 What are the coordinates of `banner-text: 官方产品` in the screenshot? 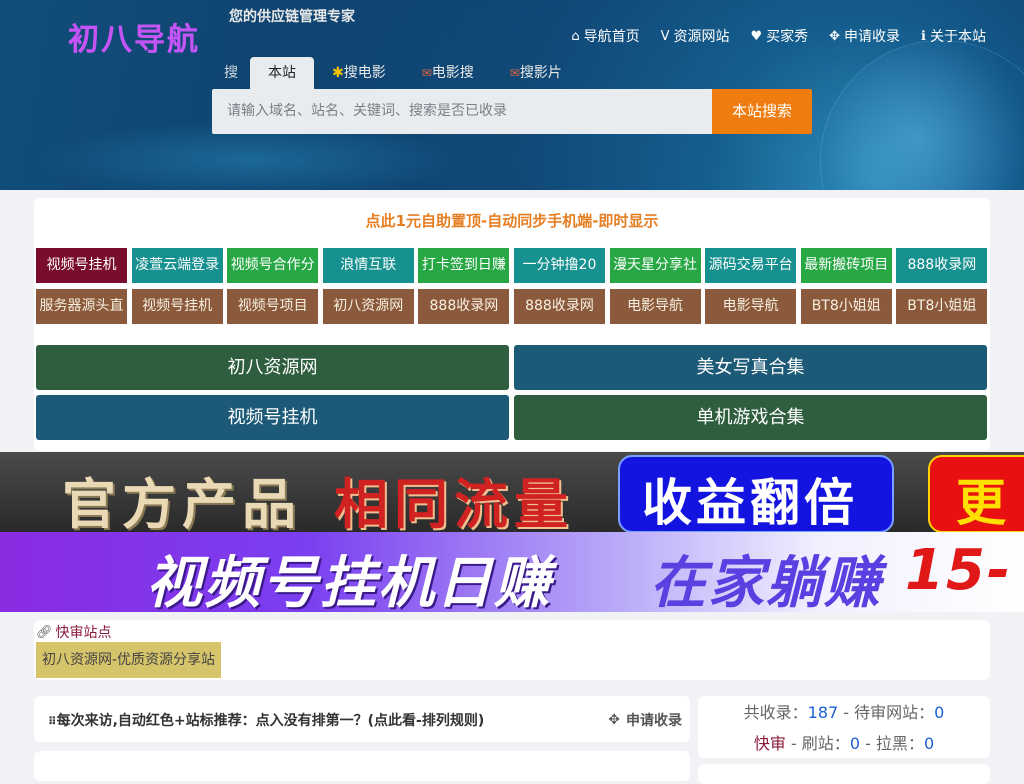 It's located at (182, 502).